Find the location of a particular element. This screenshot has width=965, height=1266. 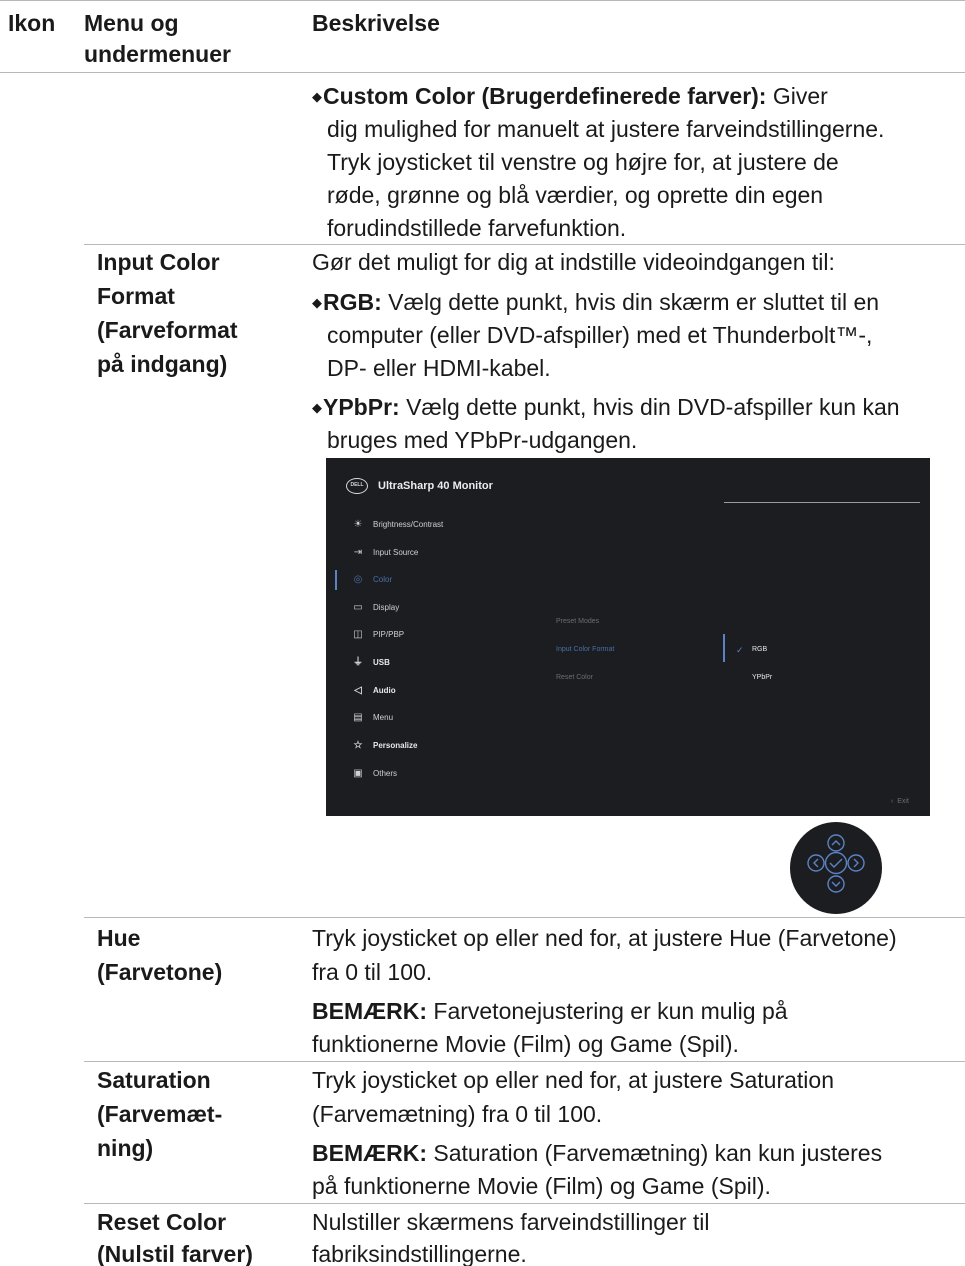

osd-sub-preset-modes: Preset Modes is located at coordinates (577, 622).